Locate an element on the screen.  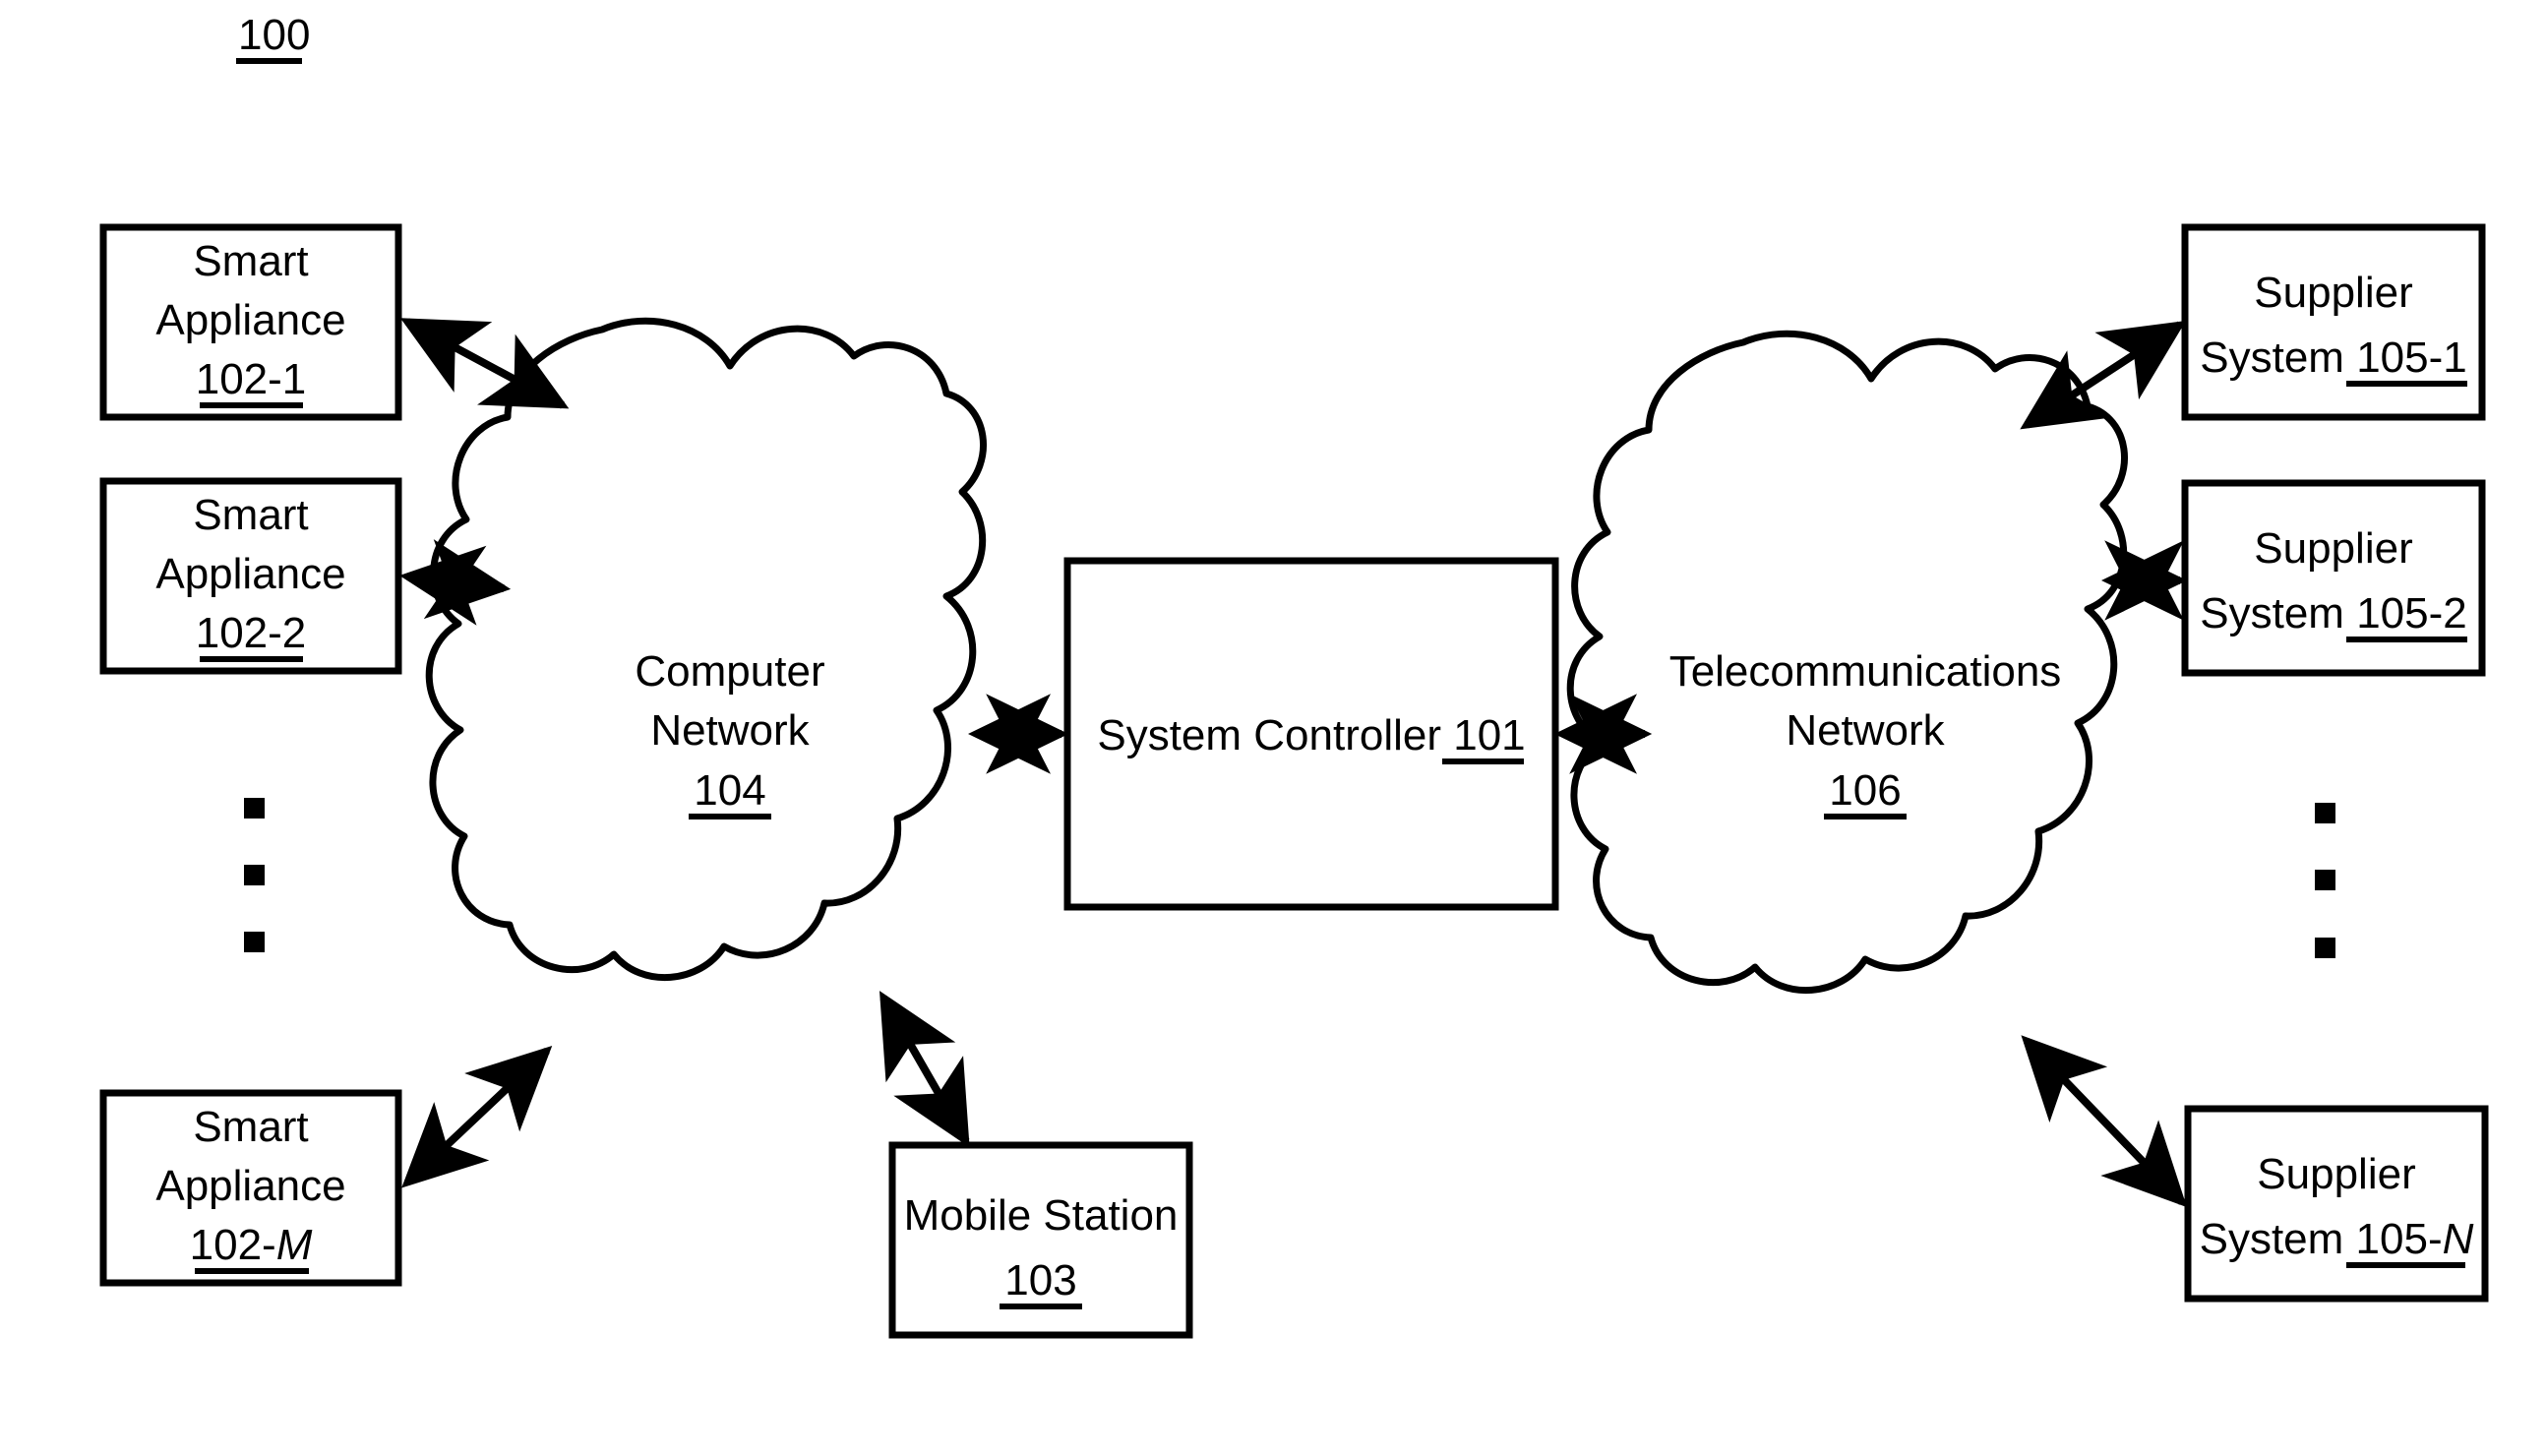
supplier-system-1-box is located at coordinates (2334, 322).